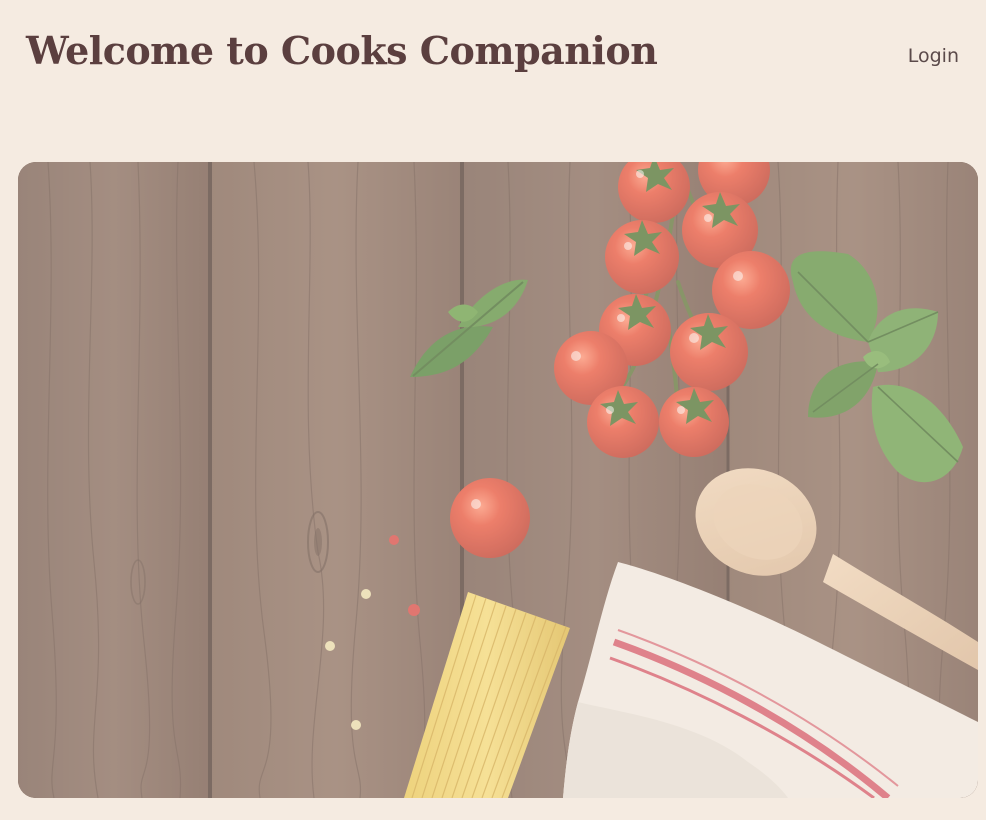  What do you see at coordinates (490, 518) in the screenshot?
I see `single-tomato` at bounding box center [490, 518].